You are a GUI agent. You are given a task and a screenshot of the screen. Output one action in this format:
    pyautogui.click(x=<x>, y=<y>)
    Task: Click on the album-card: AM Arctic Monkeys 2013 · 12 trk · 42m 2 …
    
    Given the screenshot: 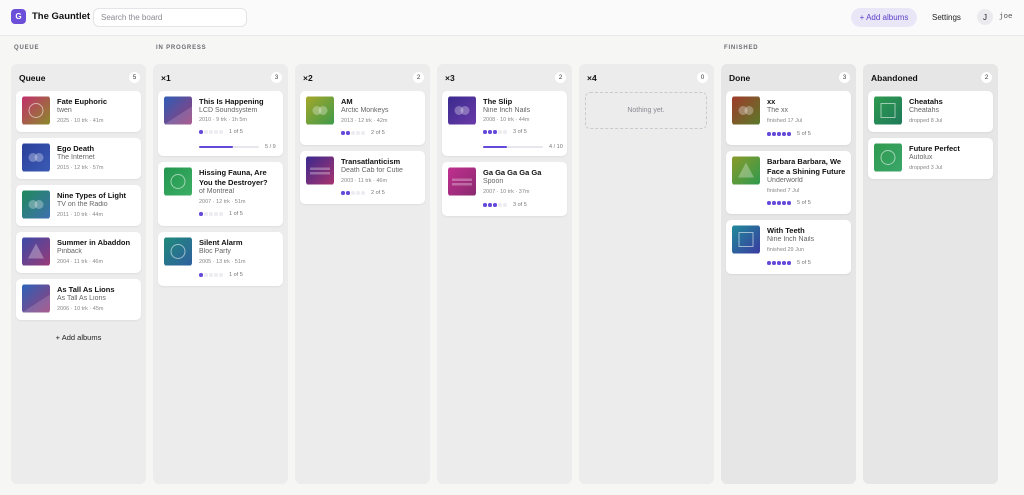 What is the action you would take?
    pyautogui.click(x=362, y=118)
    